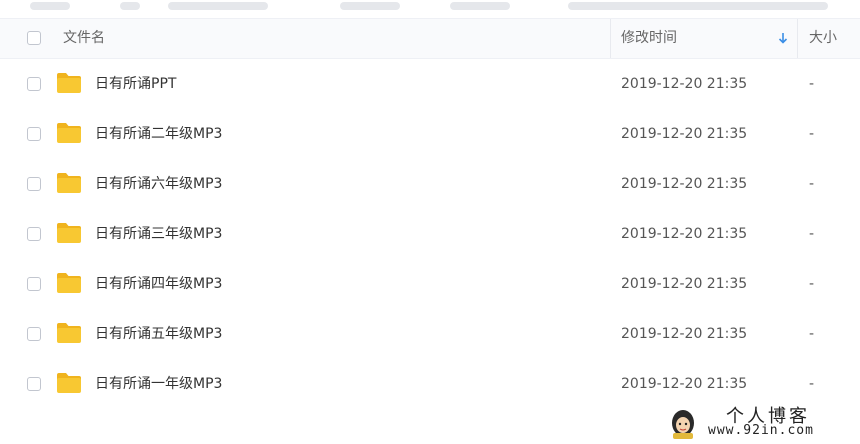 This screenshot has width=860, height=444. What do you see at coordinates (430, 84) in the screenshot?
I see `file-row: 日有所诵PPT 2019-12-20 21:35 -` at bounding box center [430, 84].